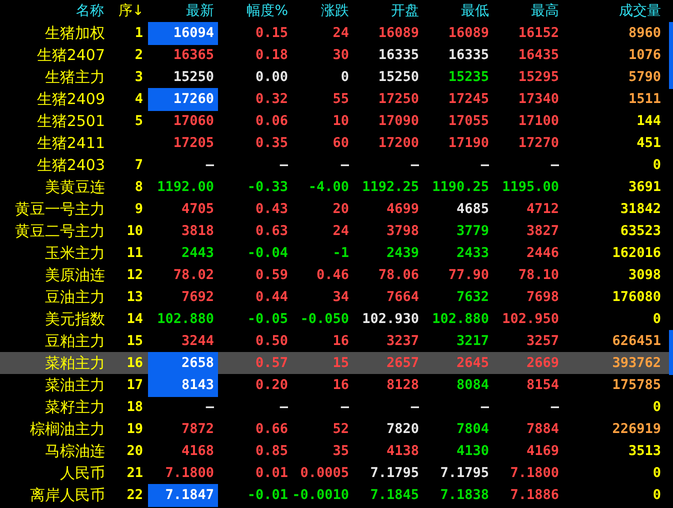 The image size is (673, 508). What do you see at coordinates (70, 121) in the screenshot?
I see `instrument-name: 生猪2501` at bounding box center [70, 121].